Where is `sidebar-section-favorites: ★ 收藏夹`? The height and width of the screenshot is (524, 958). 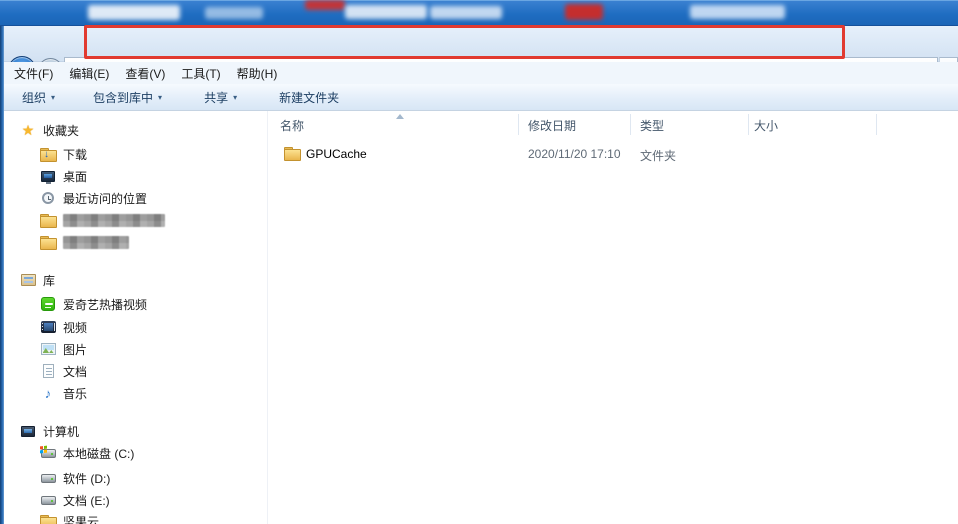
sidebar-section-favorites: ★ 收藏夹 is located at coordinates (49, 130).